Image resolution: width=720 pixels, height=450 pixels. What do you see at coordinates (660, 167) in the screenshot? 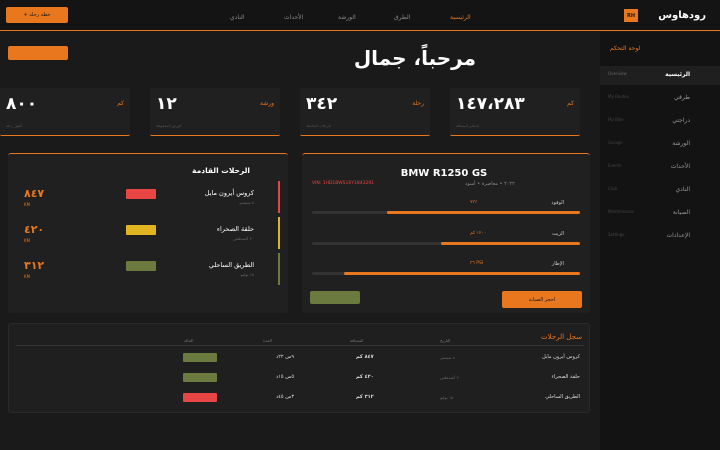
I see `sidebar-item-events: Events الأحداث` at bounding box center [660, 167].